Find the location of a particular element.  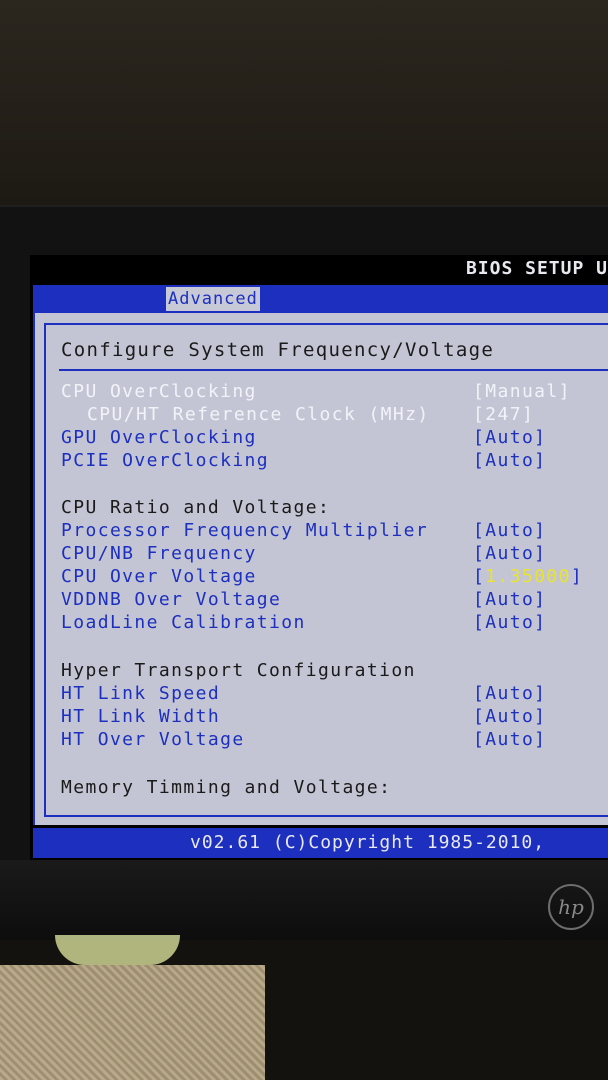

setting-row-cpu-over-voltage: CPU Over Voltage [1.35000] is located at coordinates (321, 578).